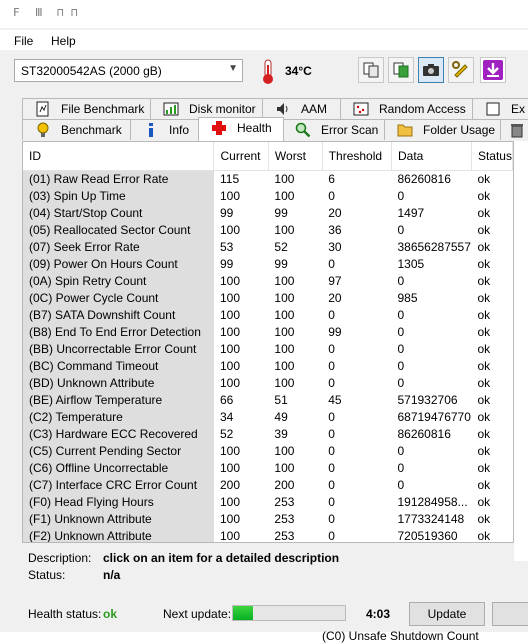 This screenshot has height=644, width=528. What do you see at coordinates (335, 297) in the screenshot?
I see `table-cell: 20` at bounding box center [335, 297].